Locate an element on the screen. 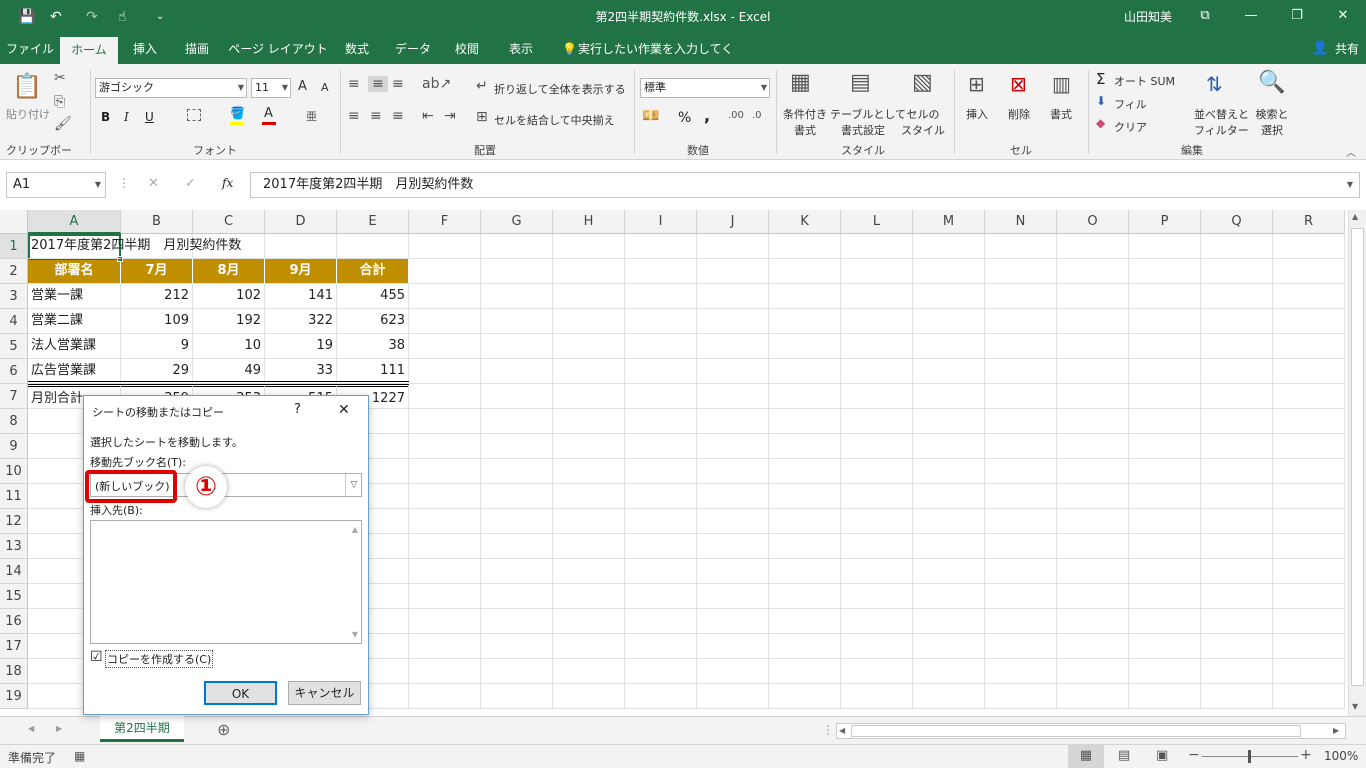 The height and width of the screenshot is (768, 1366). clear-button: クリア is located at coordinates (1130, 127).